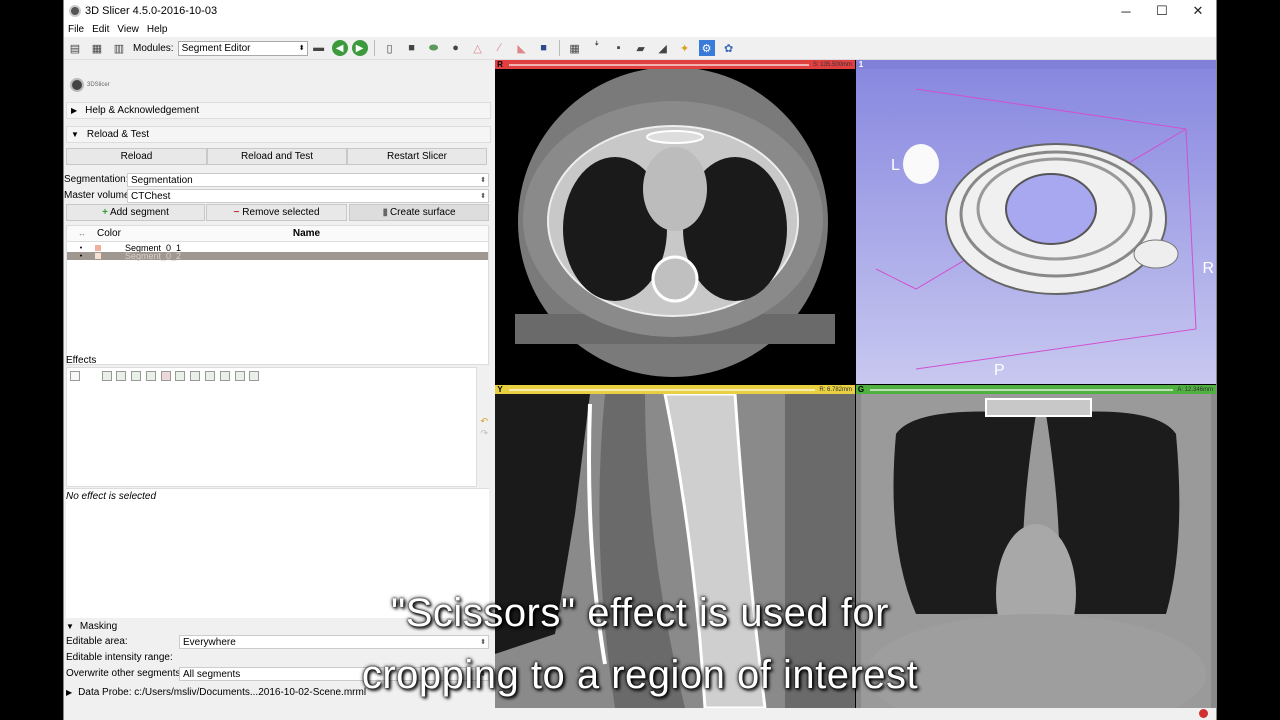 This screenshot has width=1280, height=720. What do you see at coordinates (640, 11) in the screenshot?
I see `title-bar: 3D Slicer 4.5.0-2016-10-03 ─ ☐ ✕` at bounding box center [640, 11].